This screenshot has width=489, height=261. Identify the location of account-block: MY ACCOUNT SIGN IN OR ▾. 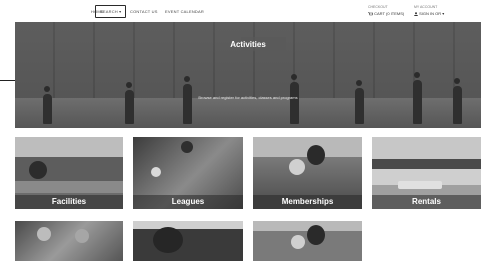
(429, 10).